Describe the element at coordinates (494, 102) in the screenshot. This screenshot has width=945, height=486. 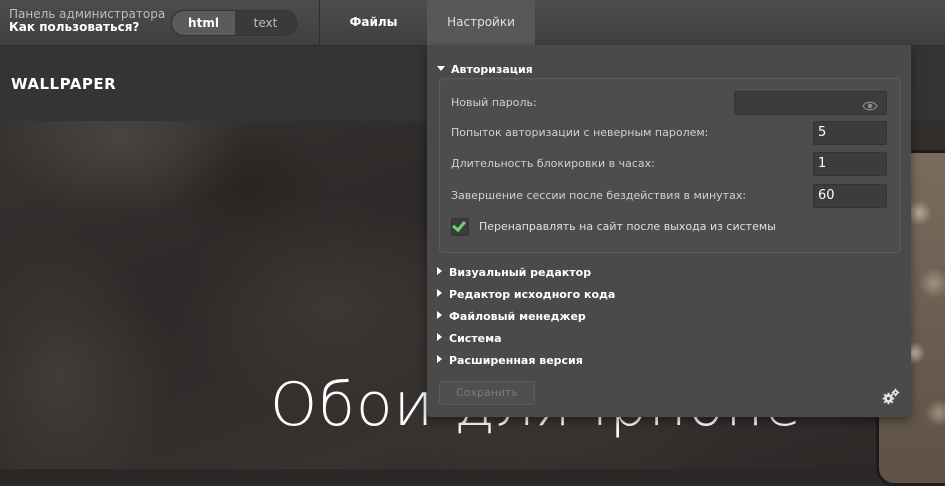
I see `new-password-label: Новый пароль:` at that location.